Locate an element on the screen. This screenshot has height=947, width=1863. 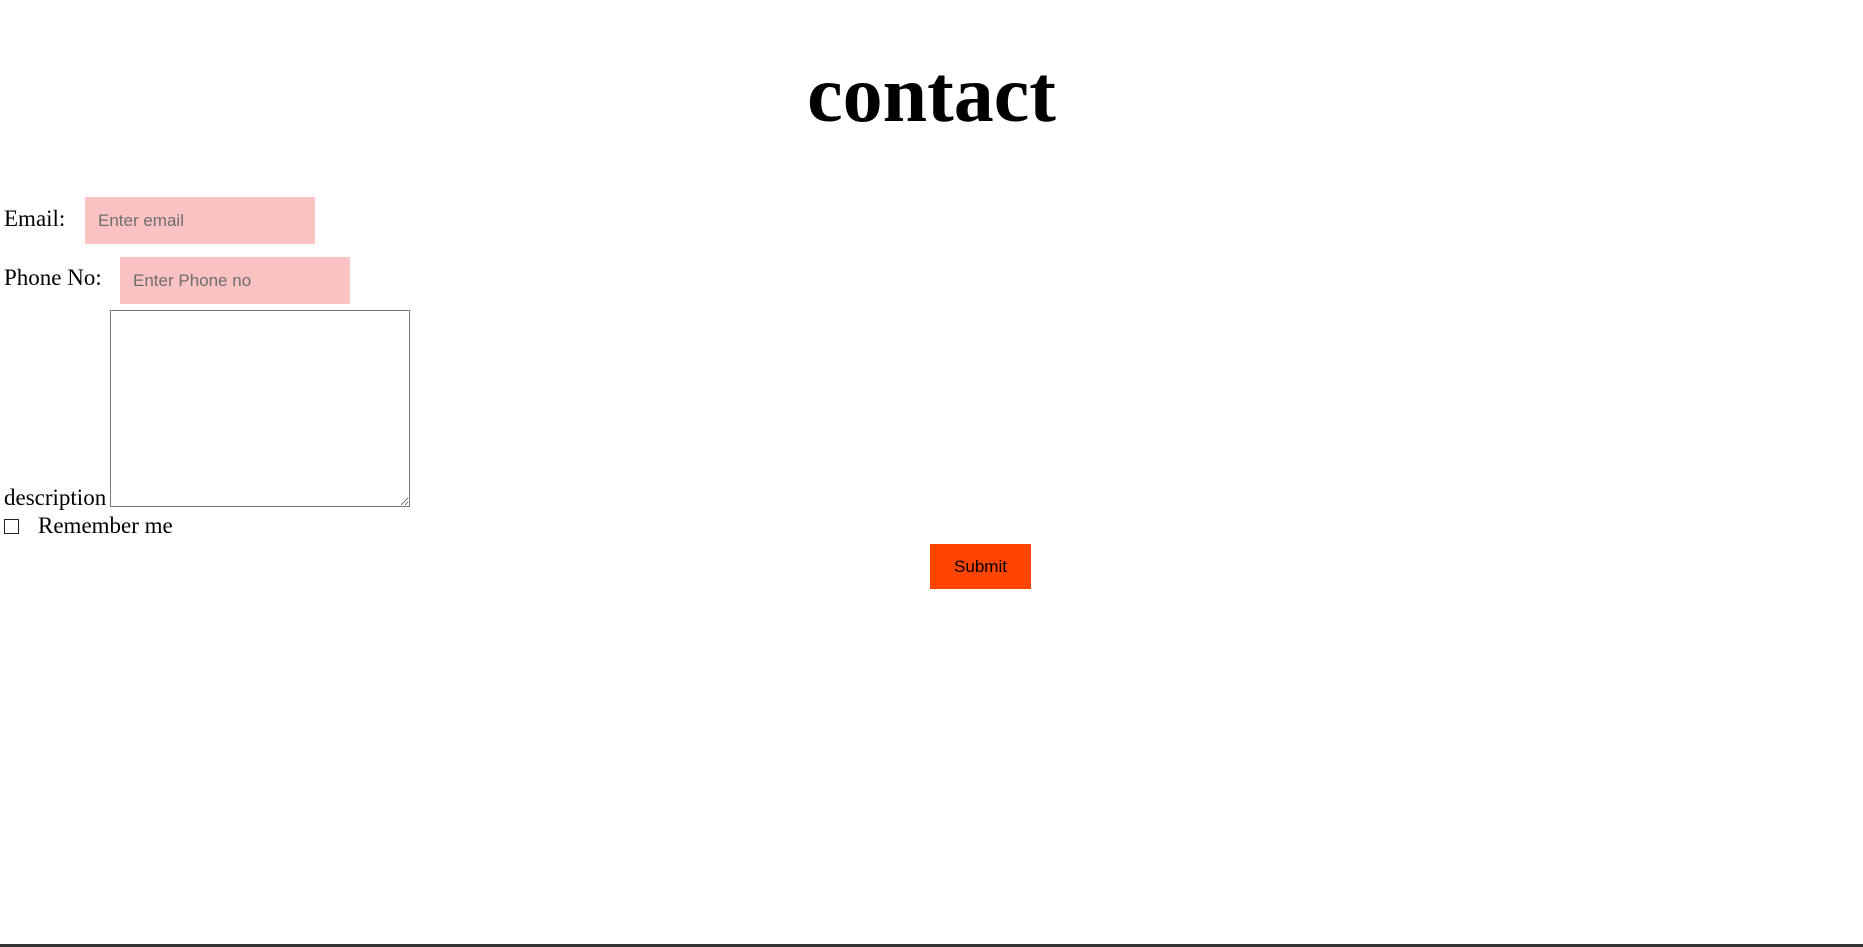
remember-me-checkbox is located at coordinates (11, 526).